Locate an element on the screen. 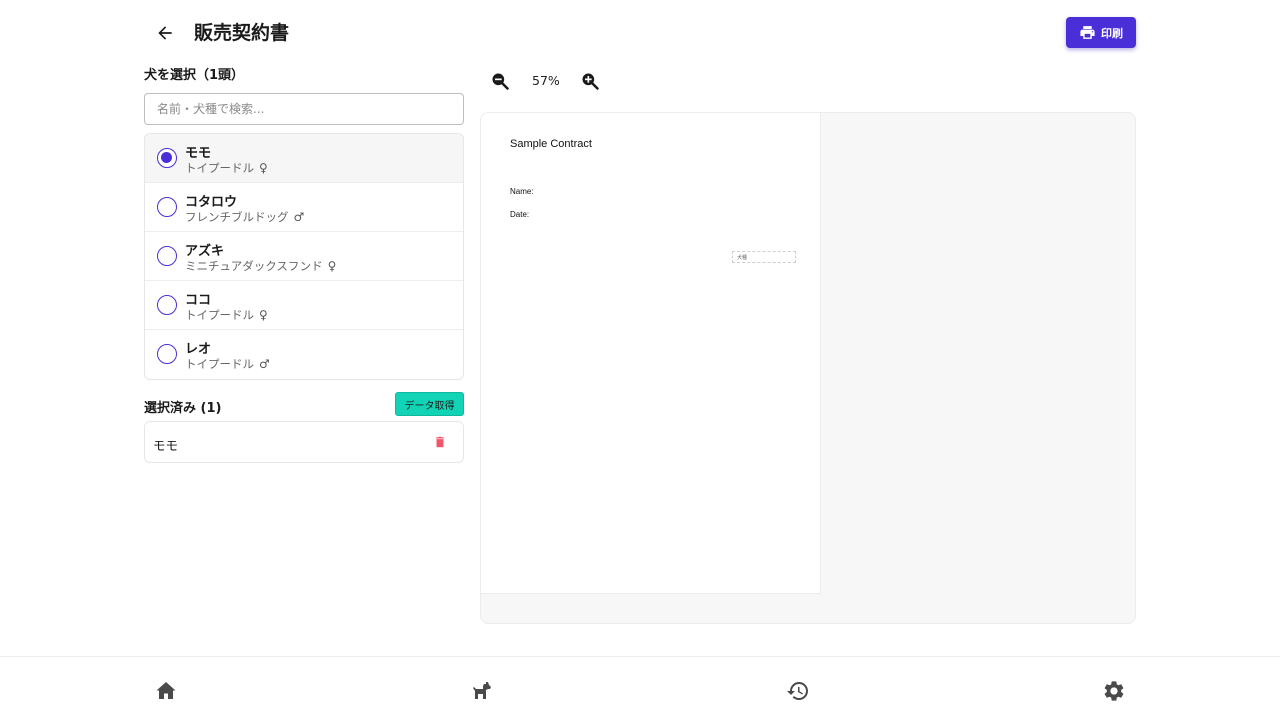 The image size is (1280, 720). document-title: Sample Contract is located at coordinates (551, 144).